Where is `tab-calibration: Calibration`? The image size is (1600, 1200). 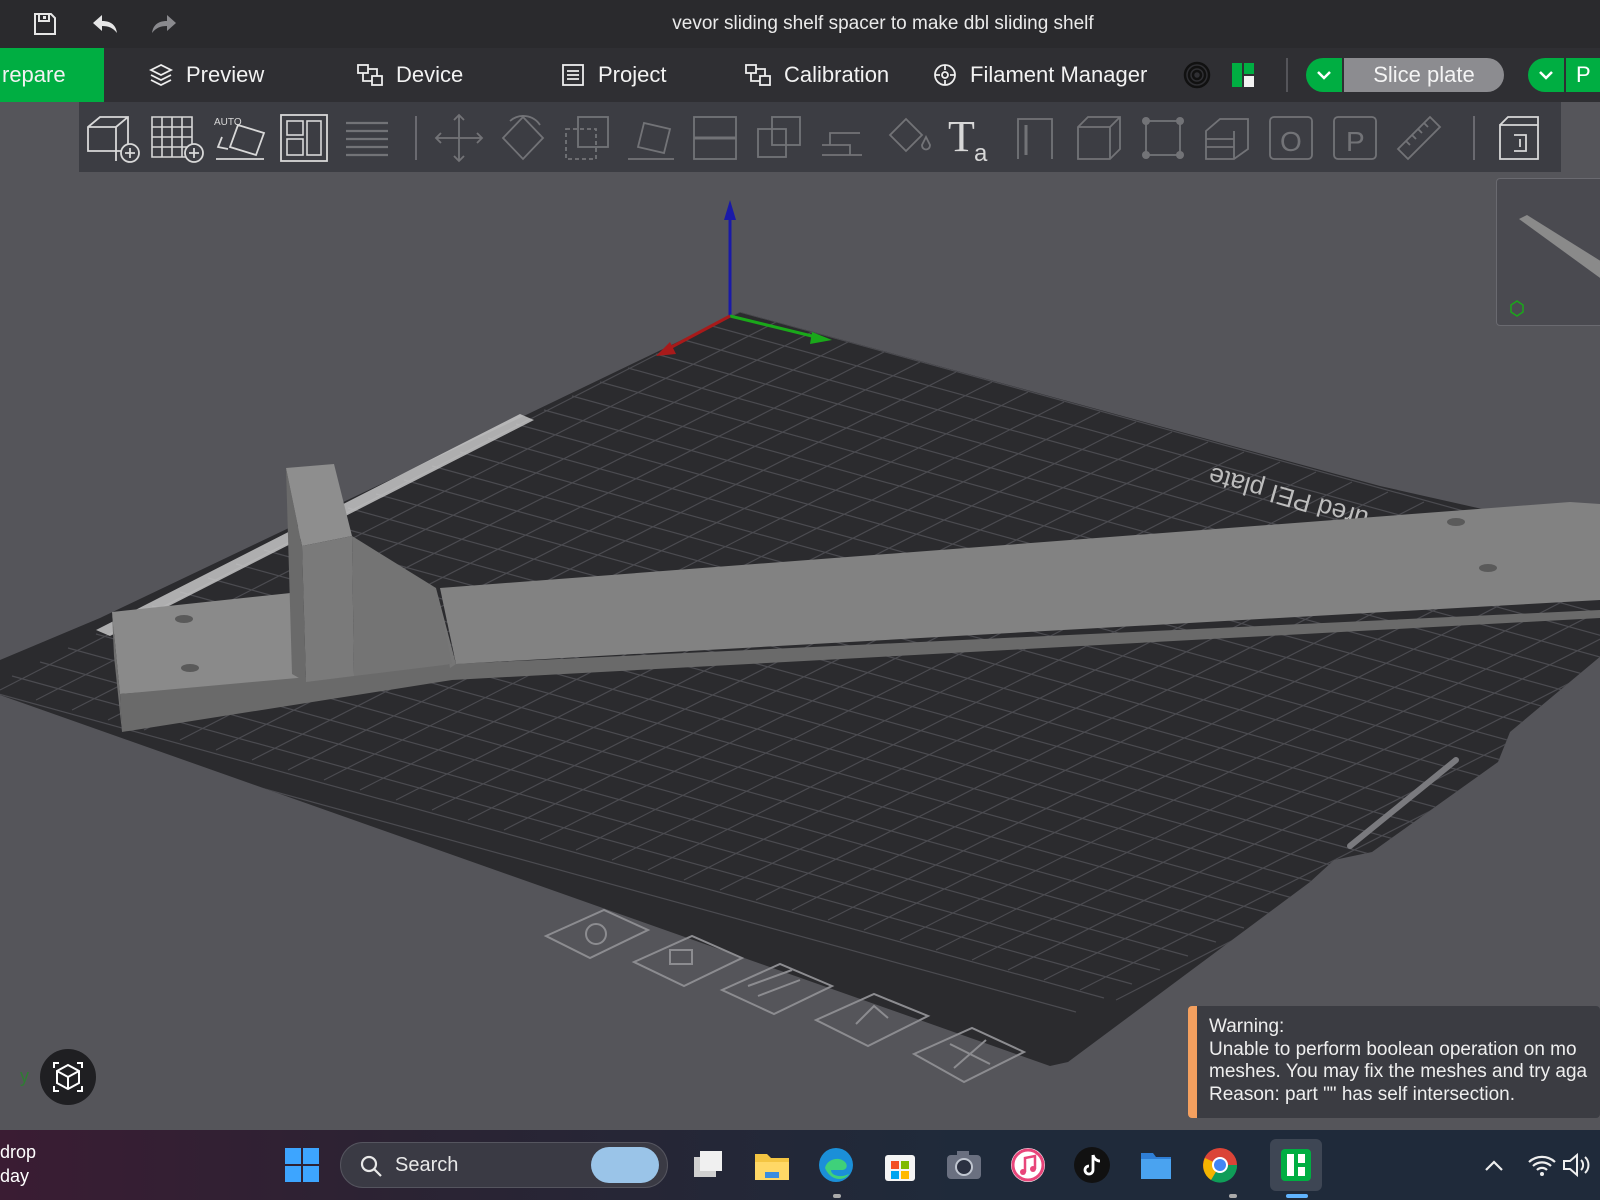 tab-calibration: Calibration is located at coordinates (816, 75).